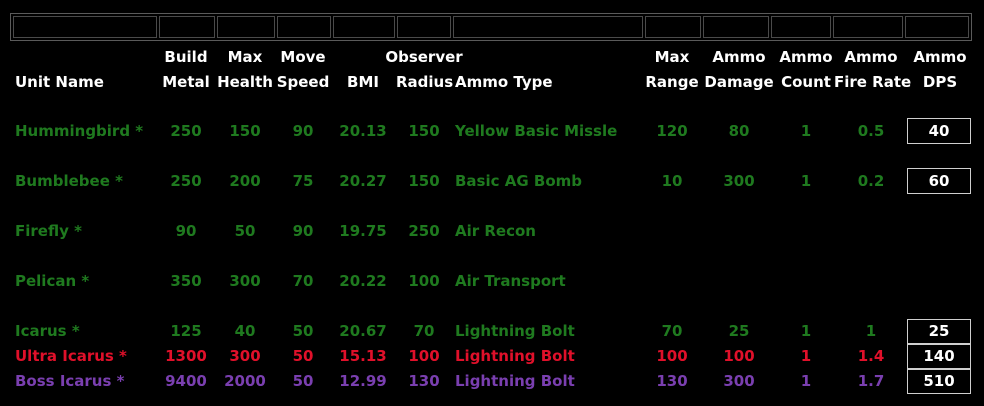 This screenshot has width=984, height=406. I want to click on cell-max-health: 200, so click(245, 181).